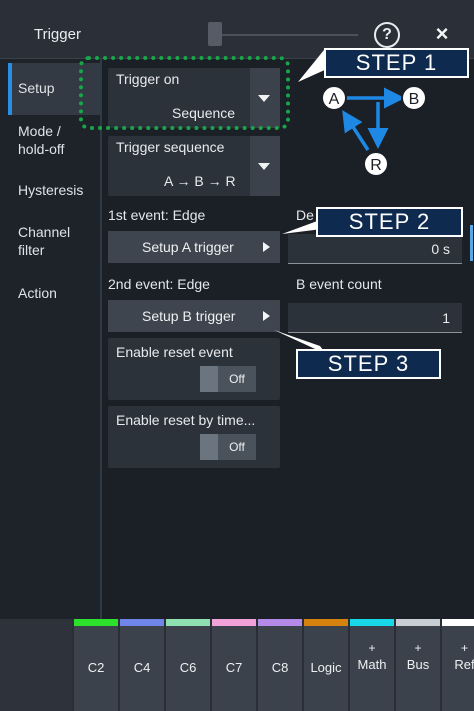 The width and height of the screenshot is (474, 711). Describe the element at coordinates (142, 667) in the screenshot. I see `channel-label: C4` at that location.